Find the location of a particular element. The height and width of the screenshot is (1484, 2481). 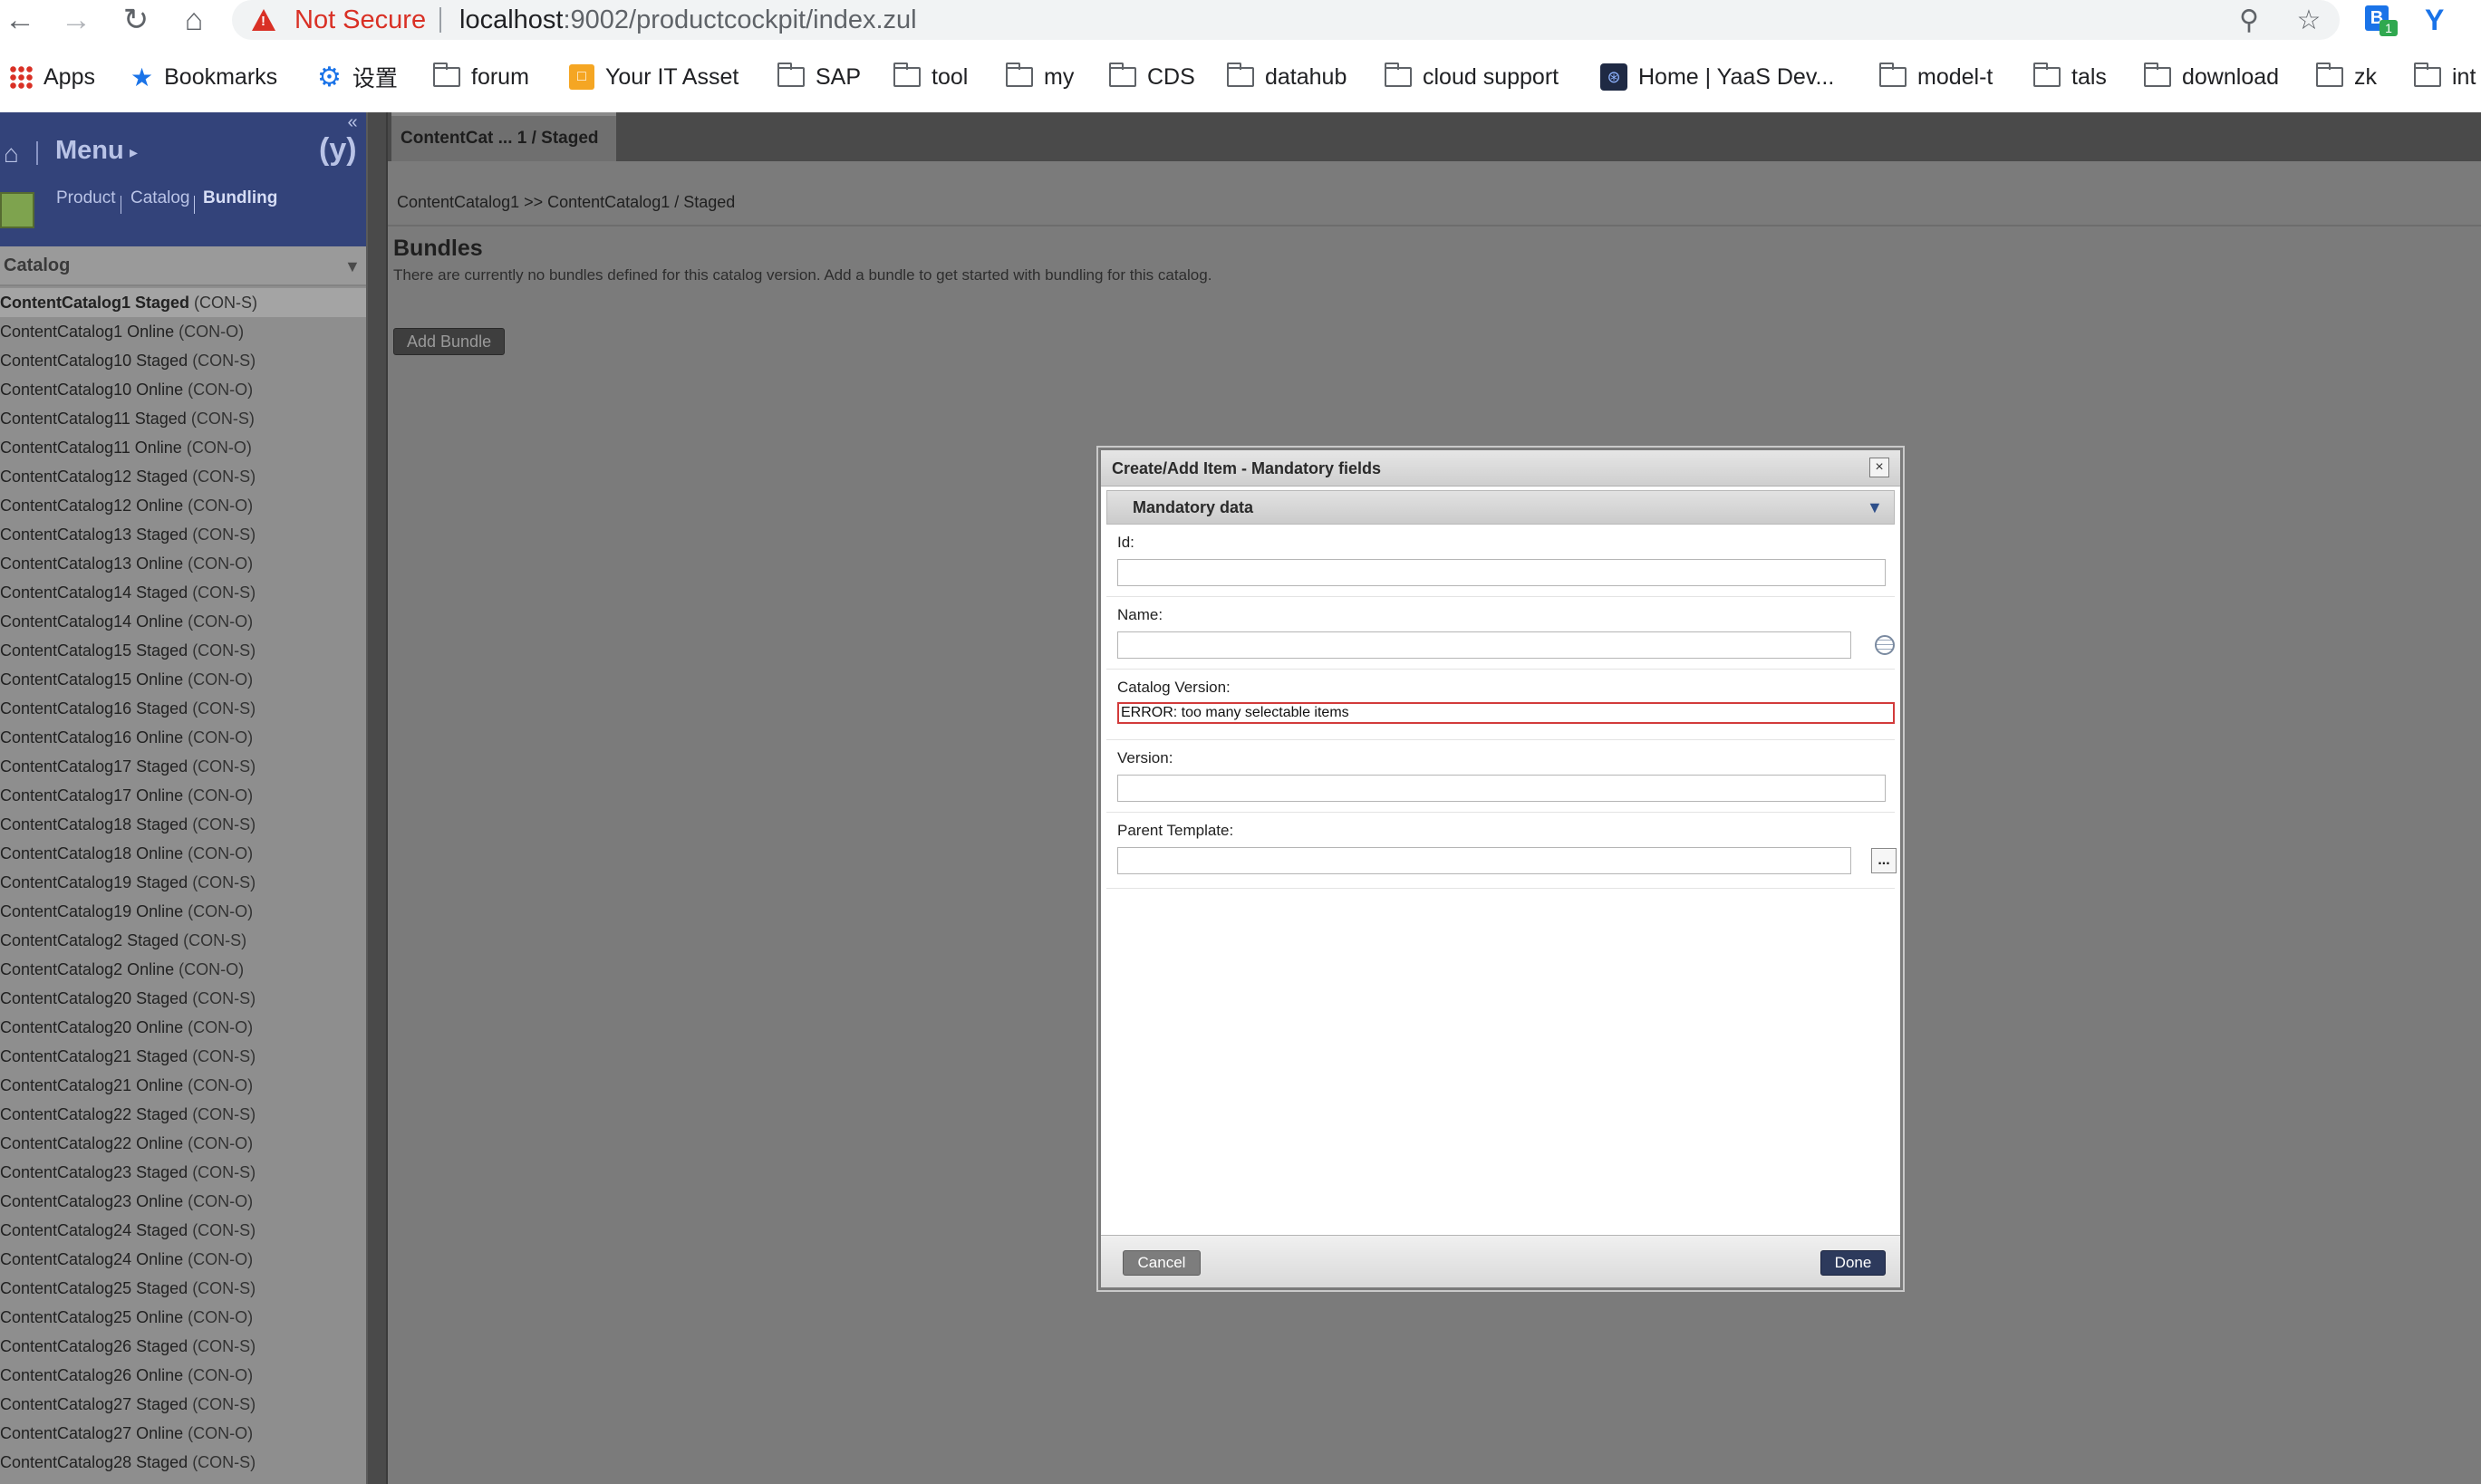

catalog-list-item: ContentCatalog17 Staged (CON-S) is located at coordinates (183, 766).